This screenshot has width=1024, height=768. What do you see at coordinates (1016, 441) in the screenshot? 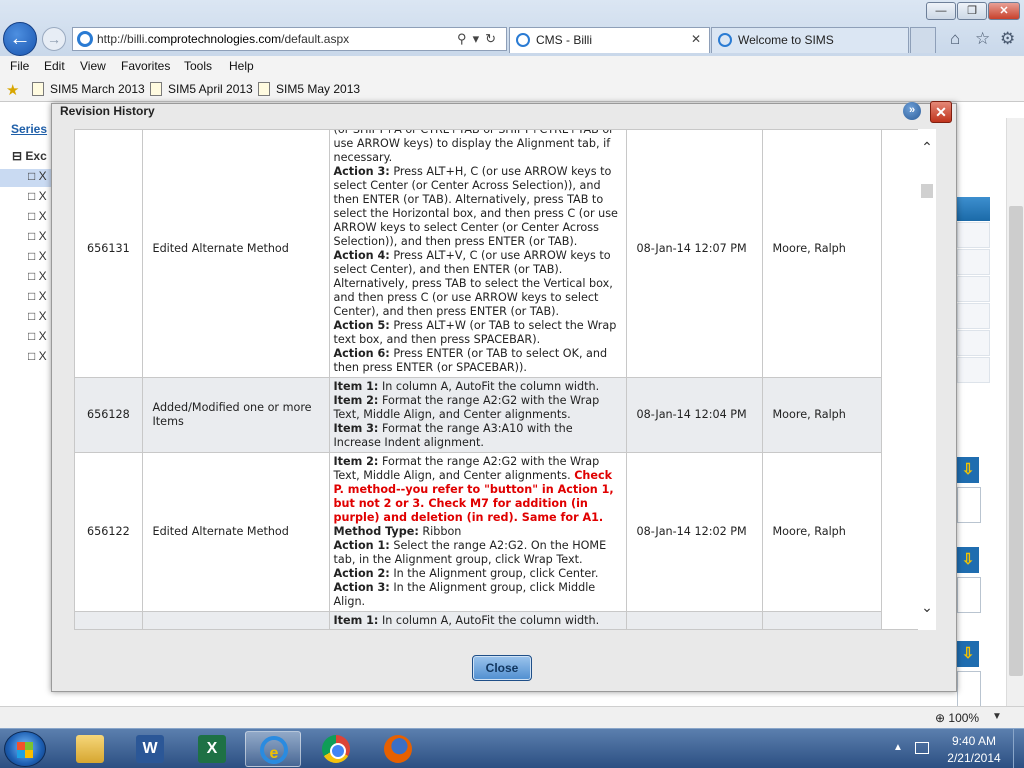
I see `page-scroll-thumb` at bounding box center [1016, 441].